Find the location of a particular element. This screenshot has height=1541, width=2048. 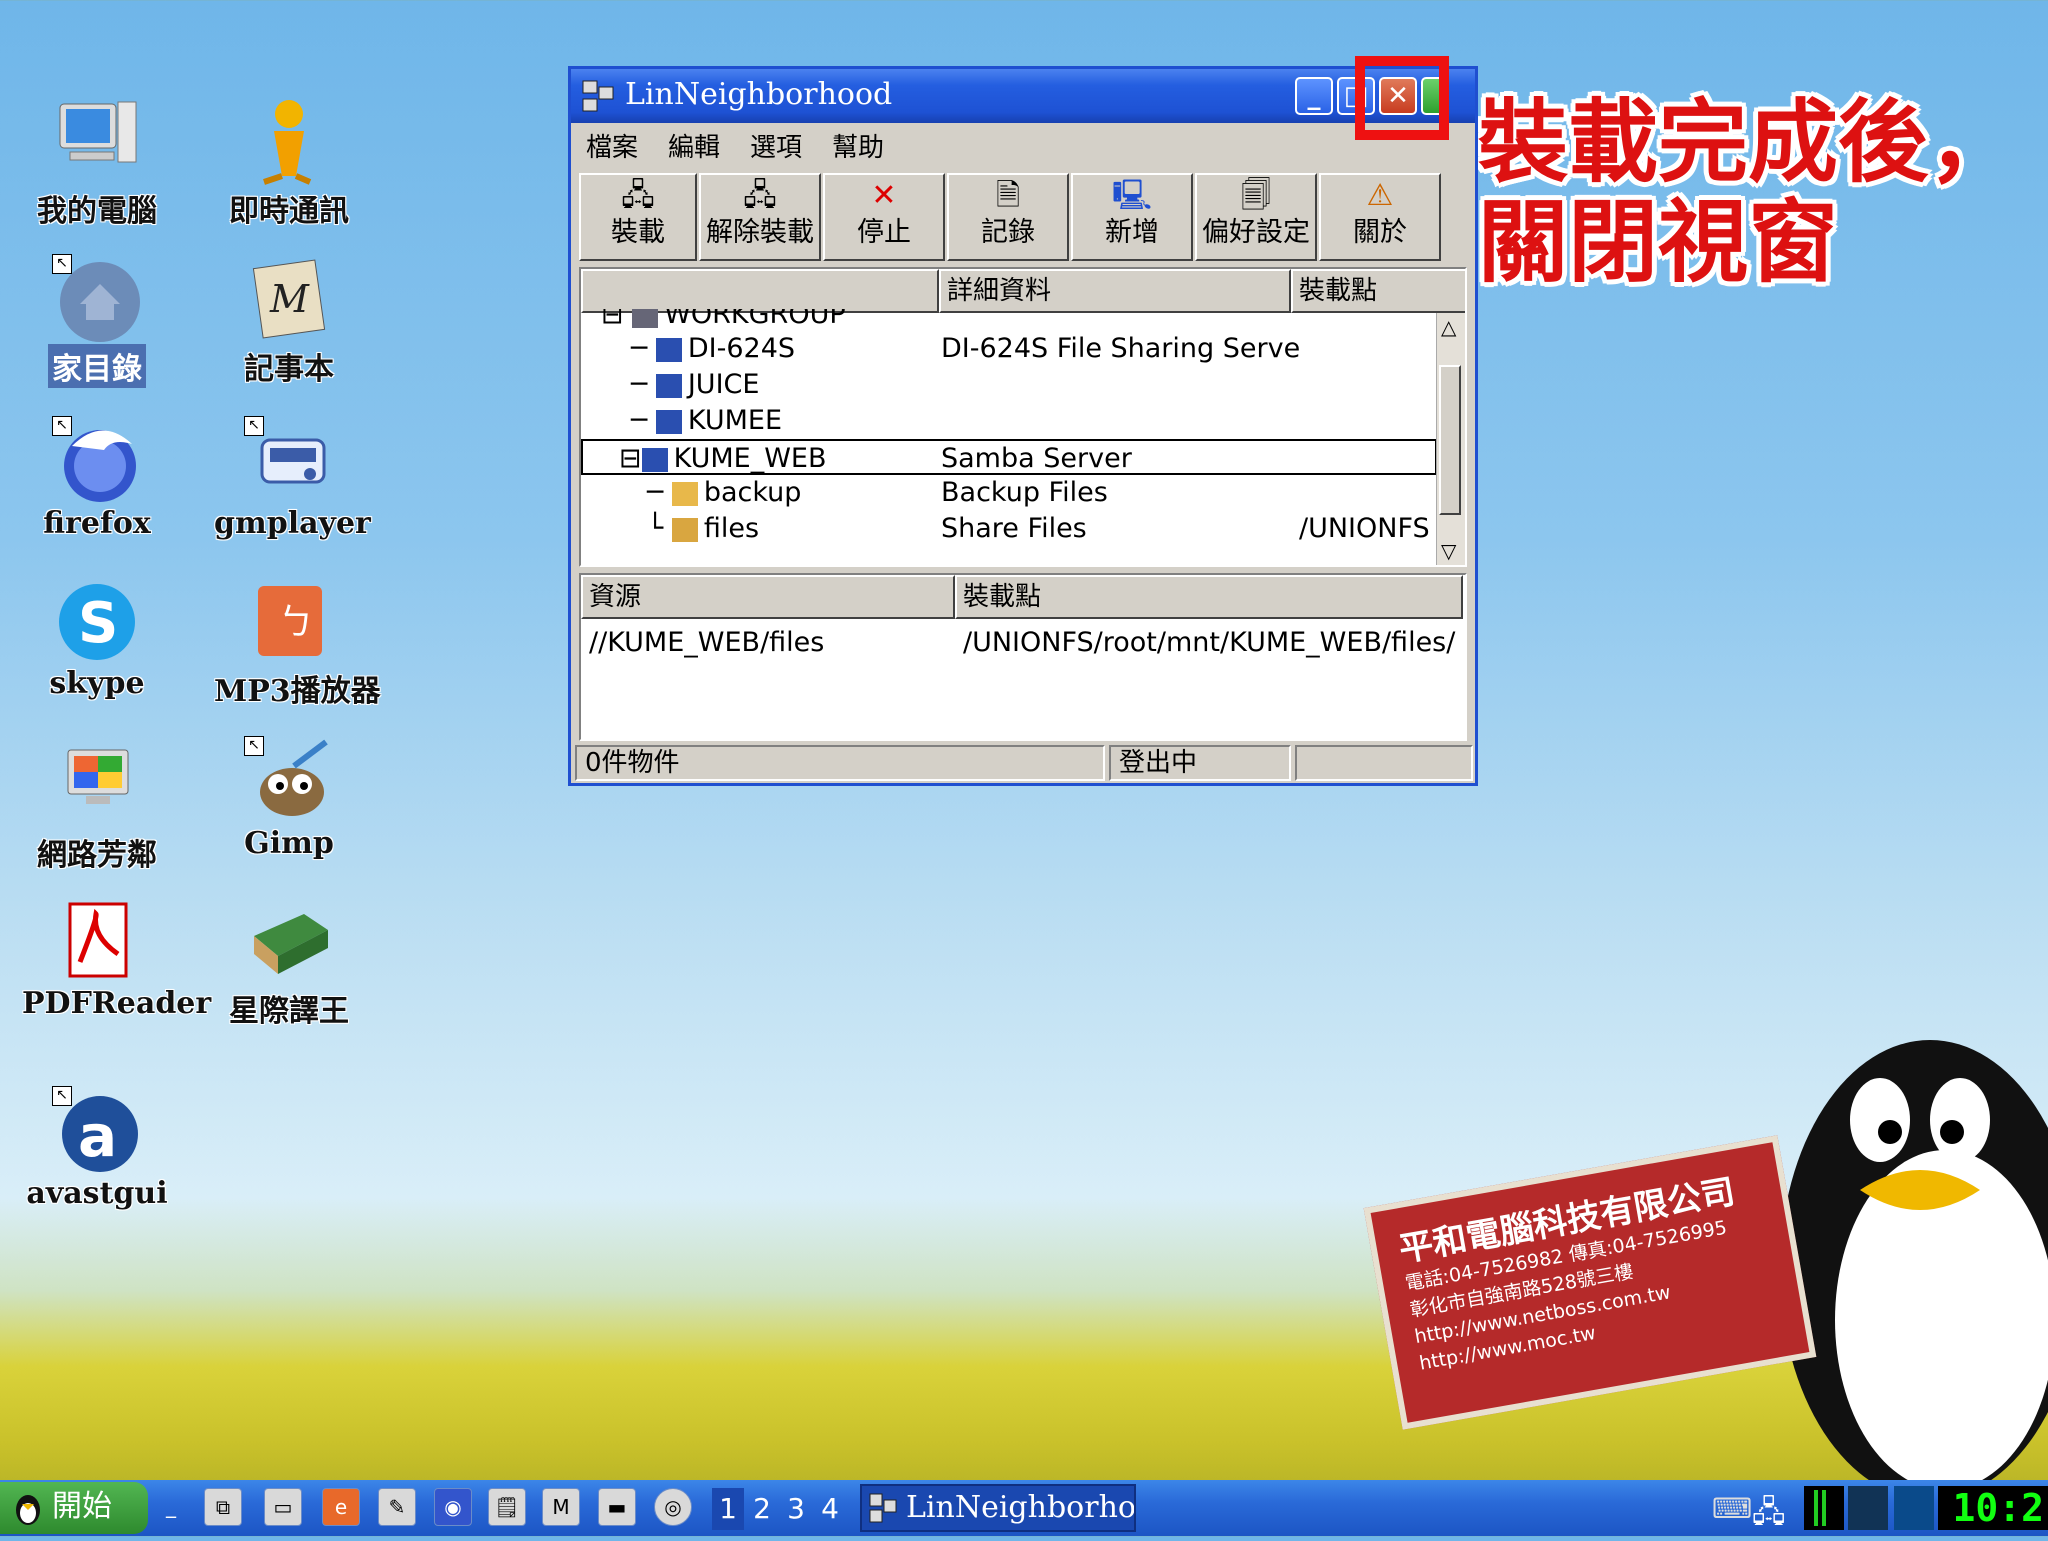

mplayer-icon: ↖ is located at coordinates (289, 461).